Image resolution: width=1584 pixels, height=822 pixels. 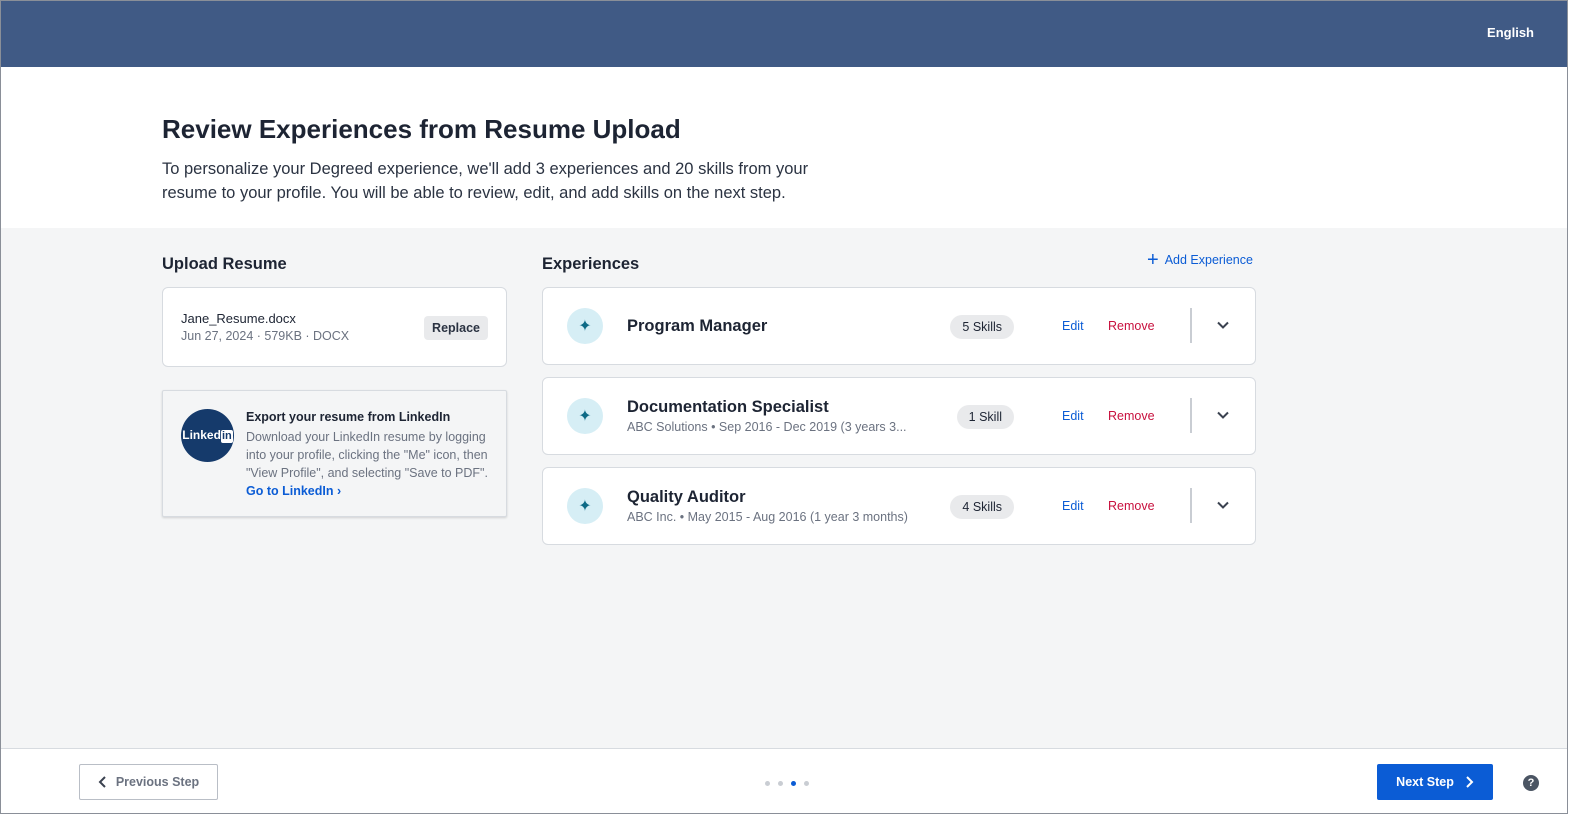 What do you see at coordinates (207, 435) in the screenshot?
I see `linkedin-logo-icon: Linkedin` at bounding box center [207, 435].